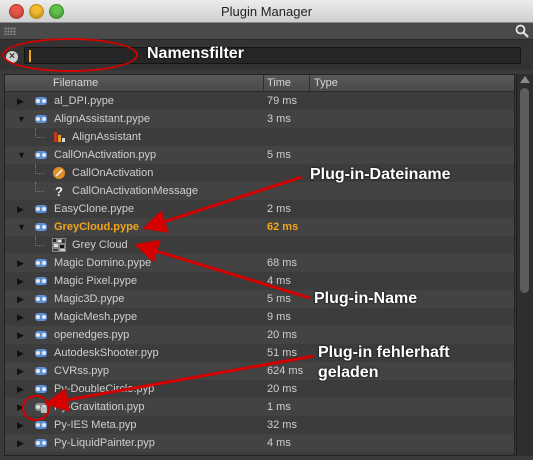  What do you see at coordinates (259, 119) in the screenshot?
I see `plugin-file-row: ▼ AlignAssistant.pype 3 ms` at bounding box center [259, 119].